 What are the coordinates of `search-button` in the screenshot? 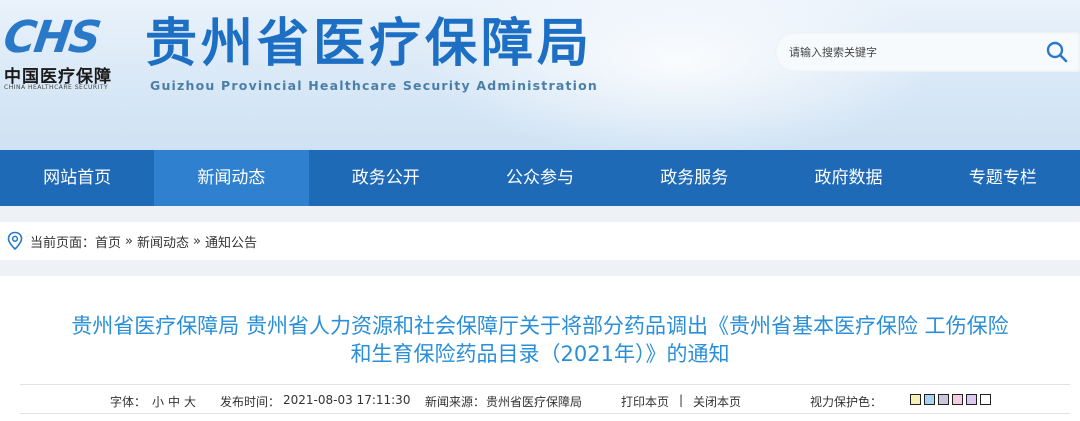 It's located at (1057, 52).